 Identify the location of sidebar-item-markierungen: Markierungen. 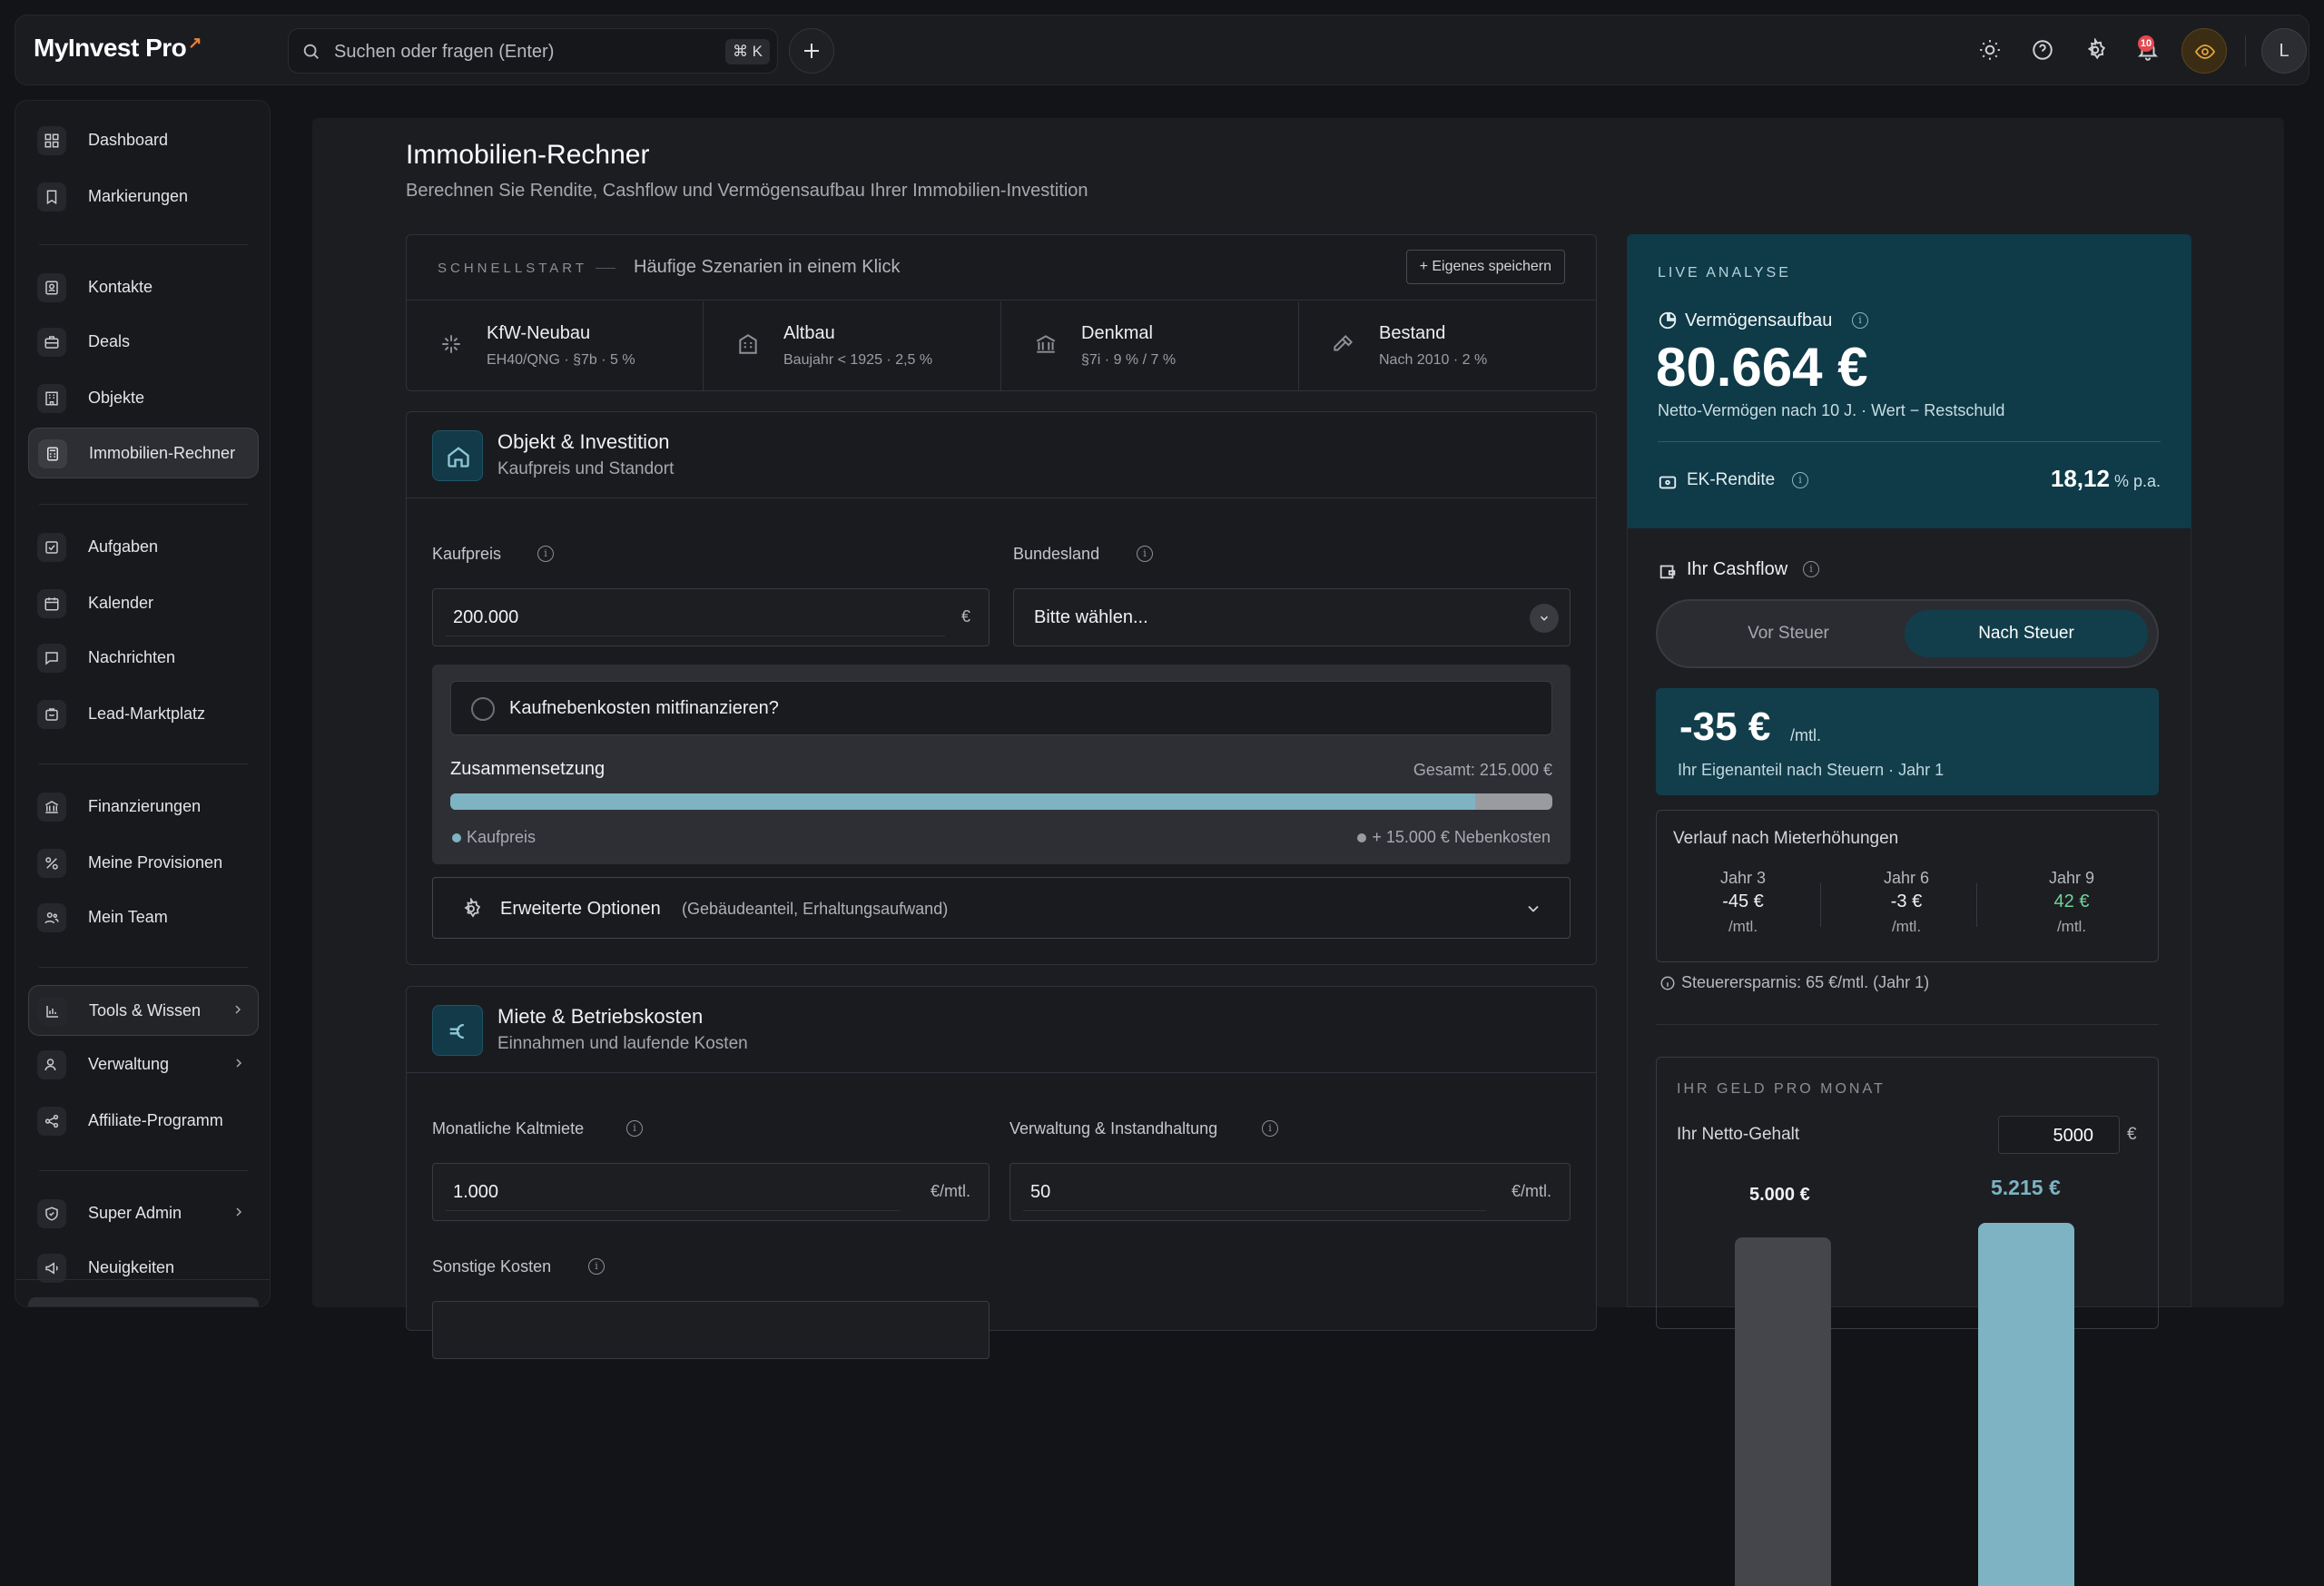
(143, 197).